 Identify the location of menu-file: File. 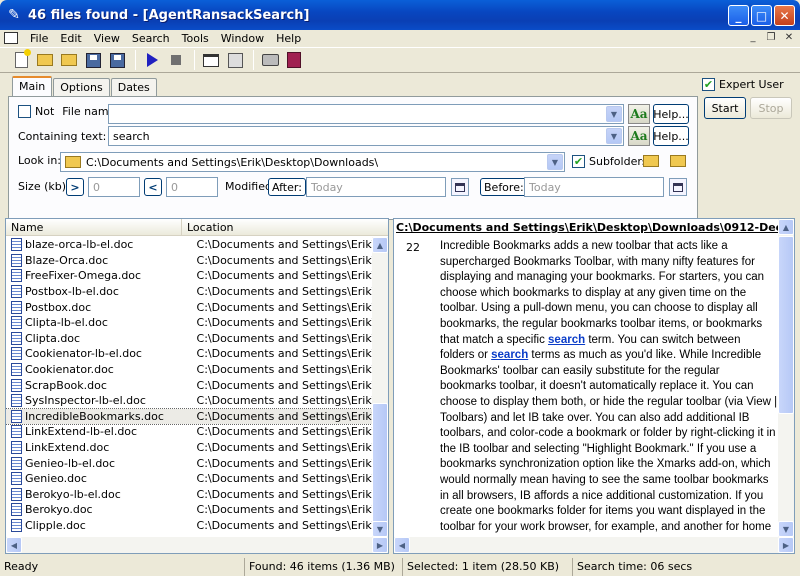
(39, 38).